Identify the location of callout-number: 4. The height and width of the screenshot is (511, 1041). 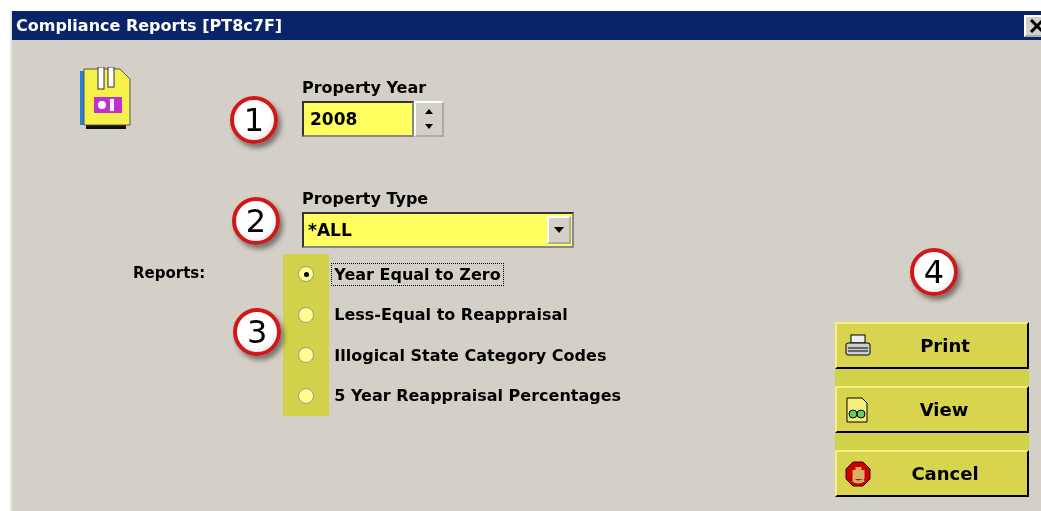
(934, 272).